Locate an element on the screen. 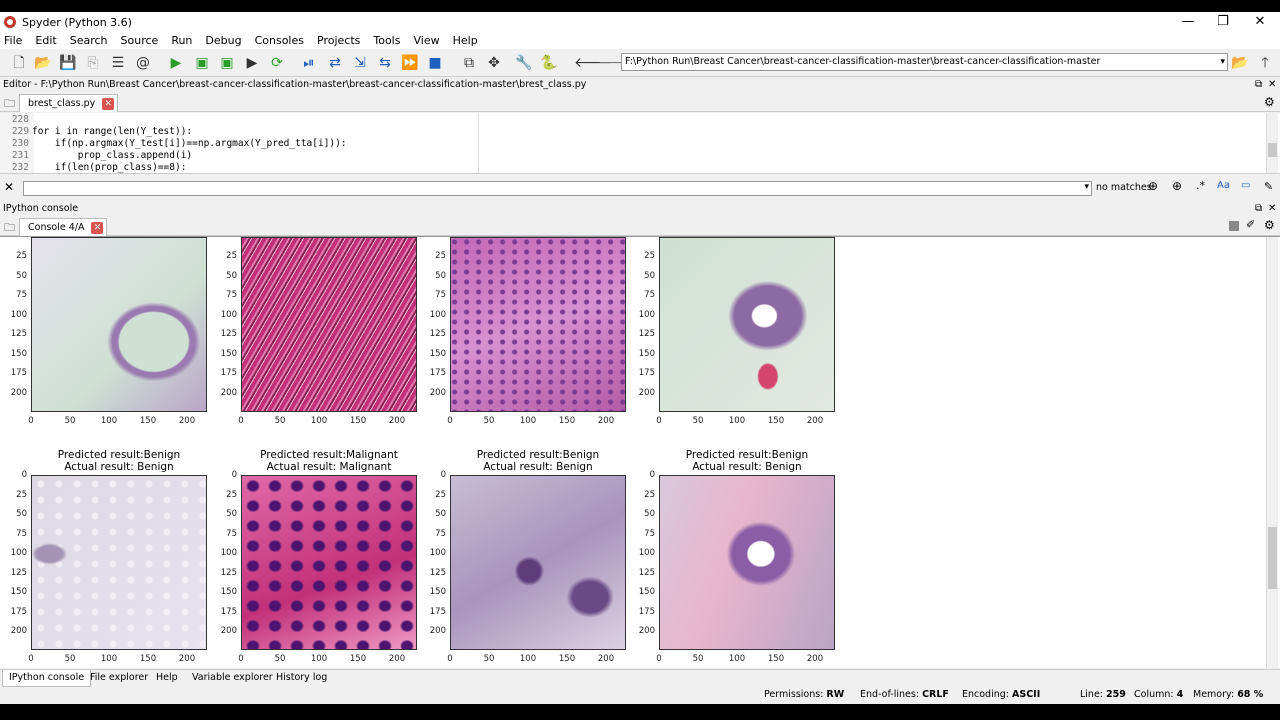 The width and height of the screenshot is (1280, 720). continue-icon: ⏩ is located at coordinates (410, 63).